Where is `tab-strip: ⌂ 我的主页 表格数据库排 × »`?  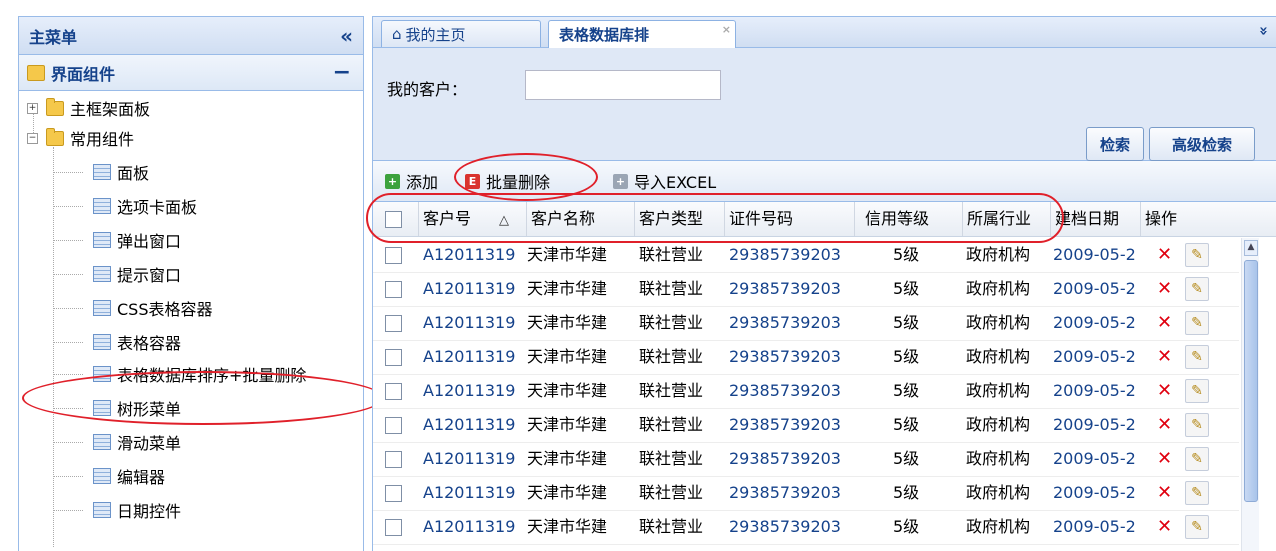
tab-strip: ⌂ 我的主页 表格数据库排 × » is located at coordinates (824, 32).